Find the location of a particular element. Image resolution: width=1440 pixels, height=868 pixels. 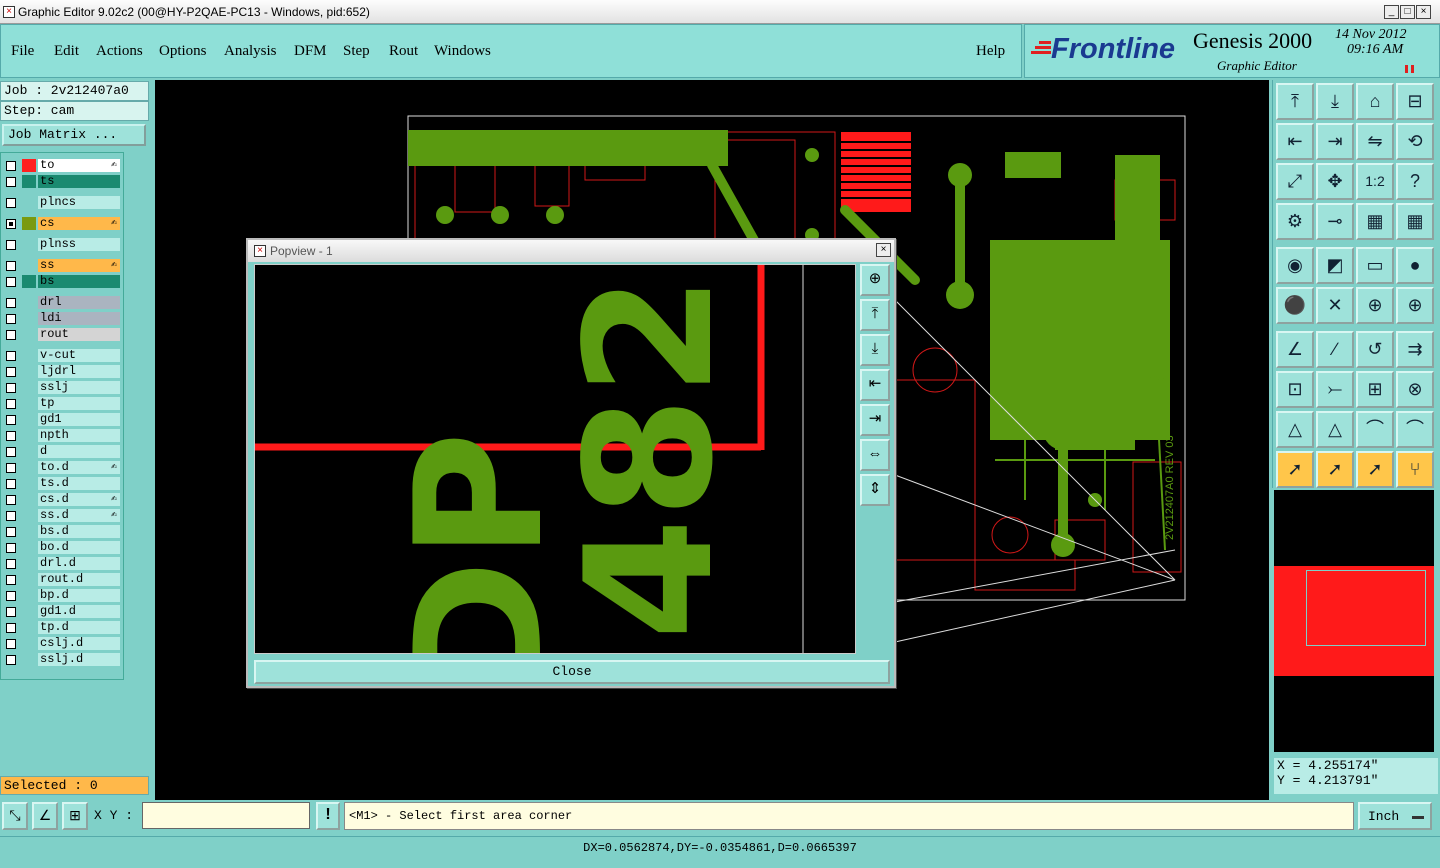

help-query-icon: ? is located at coordinates (1415, 181).